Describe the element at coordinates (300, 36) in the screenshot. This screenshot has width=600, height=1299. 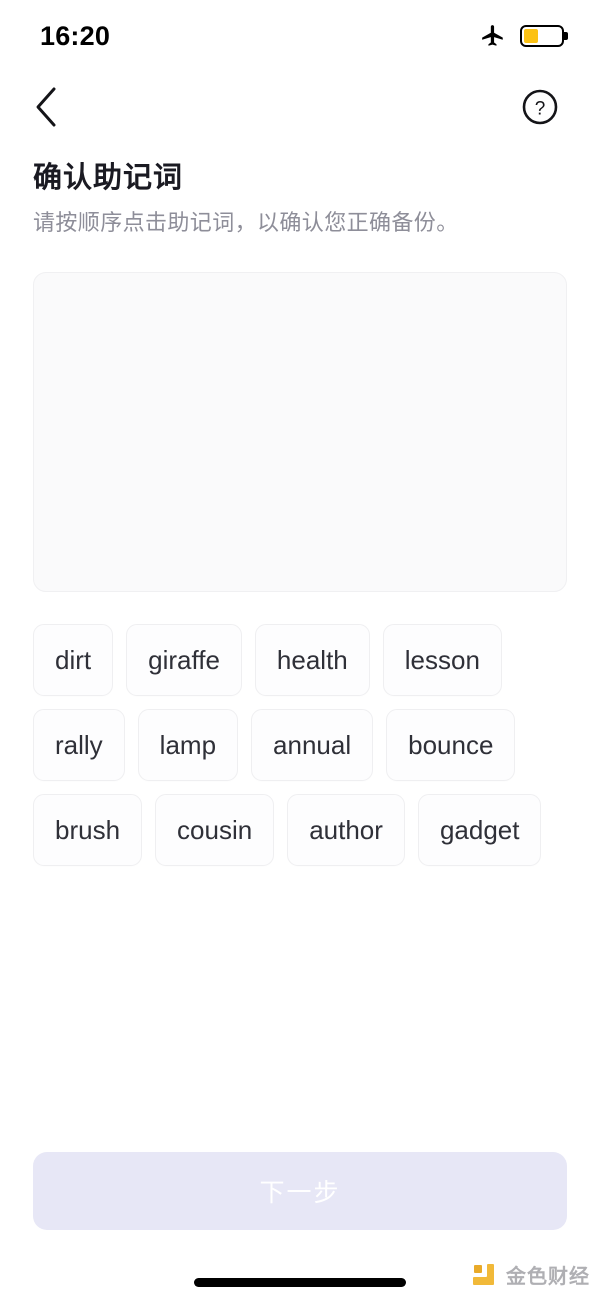
I see `status-bar: 16:20` at that location.